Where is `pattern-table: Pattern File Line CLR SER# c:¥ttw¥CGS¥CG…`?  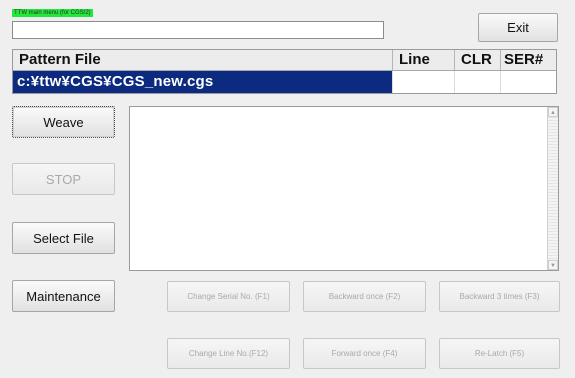
pattern-table: Pattern File Line CLR SER# c:¥ttw¥CGS¥CG… is located at coordinates (284, 71).